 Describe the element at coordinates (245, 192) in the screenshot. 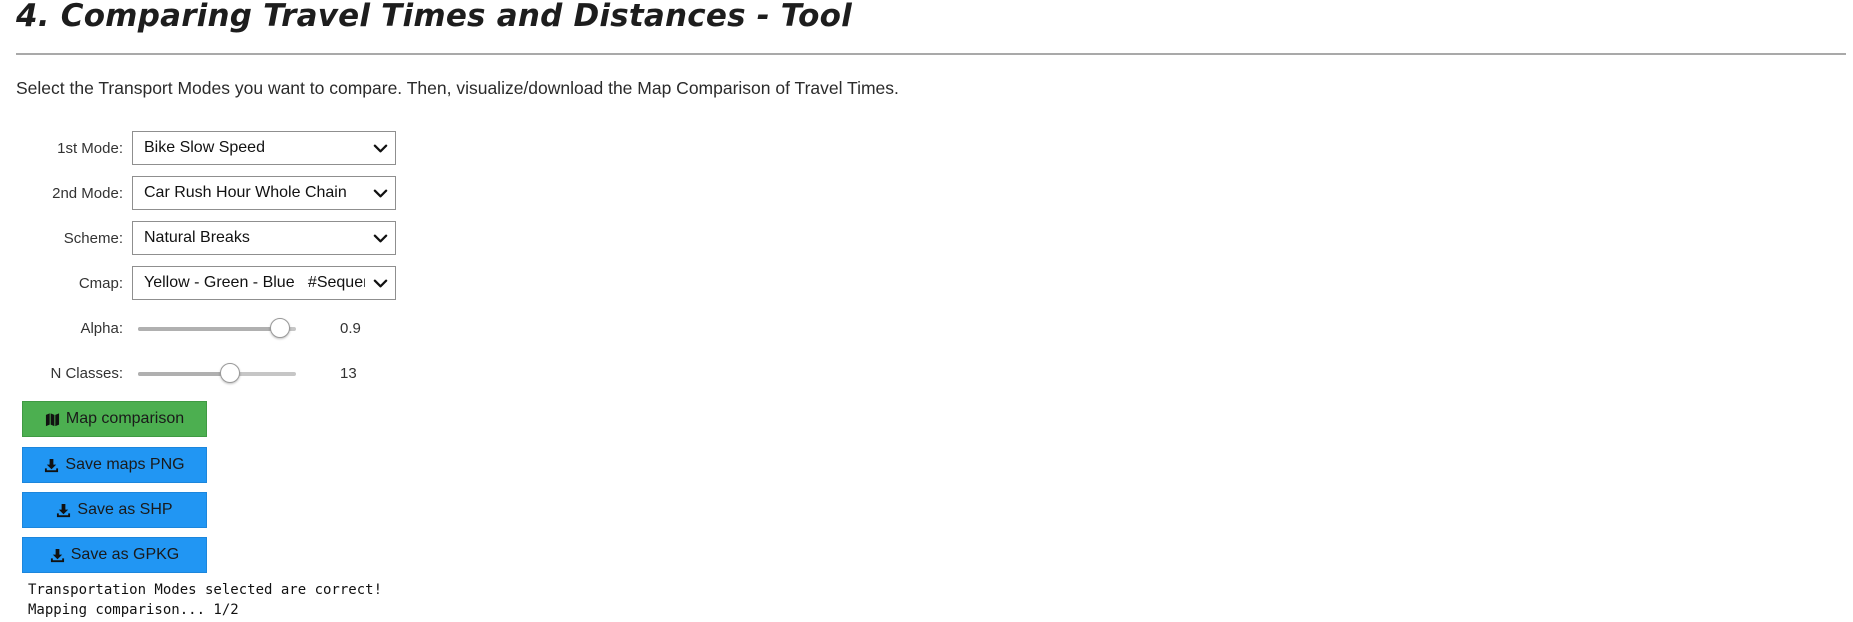

I see `mode2-value: Car Rush Hour Whole Chain` at that location.